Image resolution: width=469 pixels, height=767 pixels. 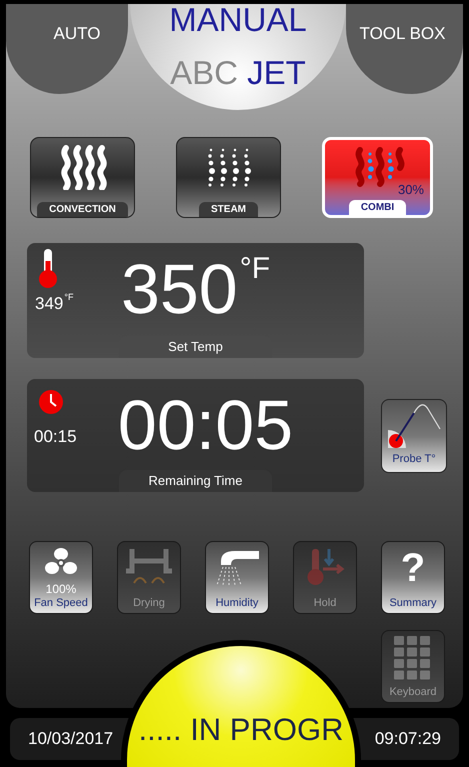 What do you see at coordinates (377, 177) in the screenshot?
I see `cooking-mode-button: 30% COMBI` at bounding box center [377, 177].